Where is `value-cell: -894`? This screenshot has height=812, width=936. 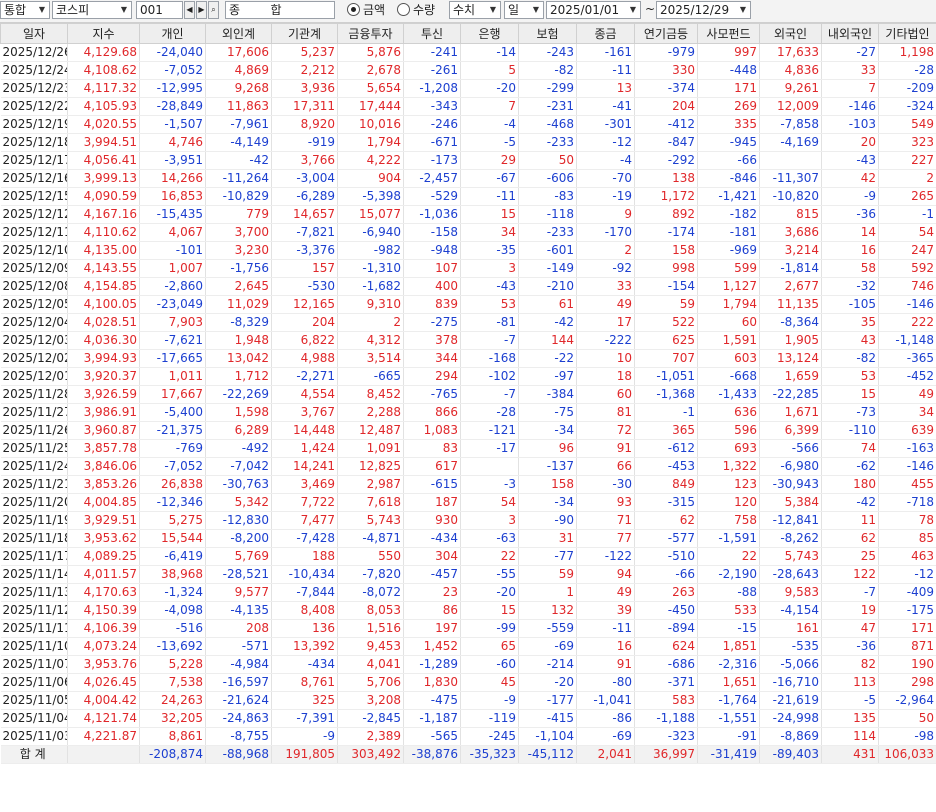 value-cell: -894 is located at coordinates (666, 628).